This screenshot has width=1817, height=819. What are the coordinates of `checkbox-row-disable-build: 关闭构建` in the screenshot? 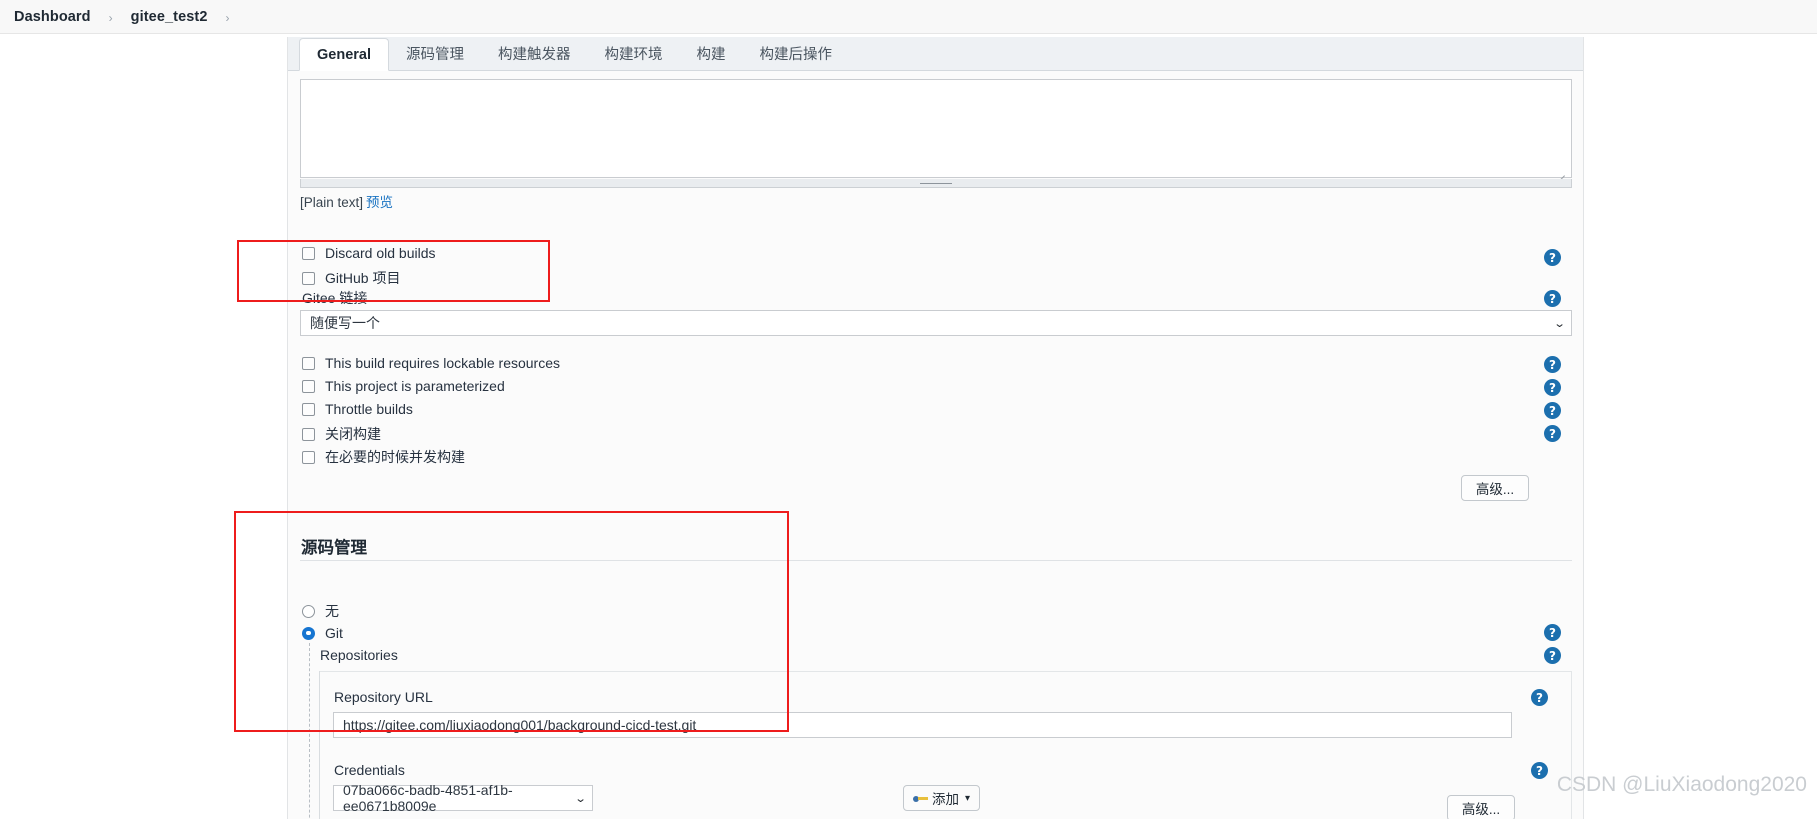 It's located at (341, 434).